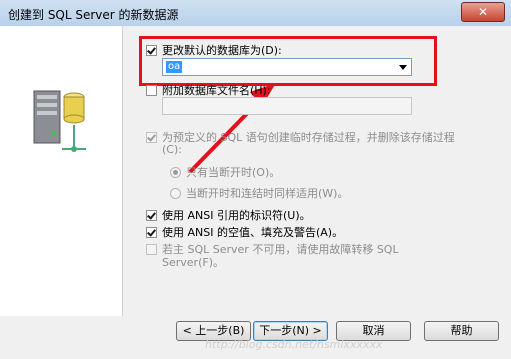 This screenshot has height=359, width=511. What do you see at coordinates (233, 172) in the screenshot?
I see `radio-only-disconnect-label: 只有当断开时(O)。` at bounding box center [233, 172].